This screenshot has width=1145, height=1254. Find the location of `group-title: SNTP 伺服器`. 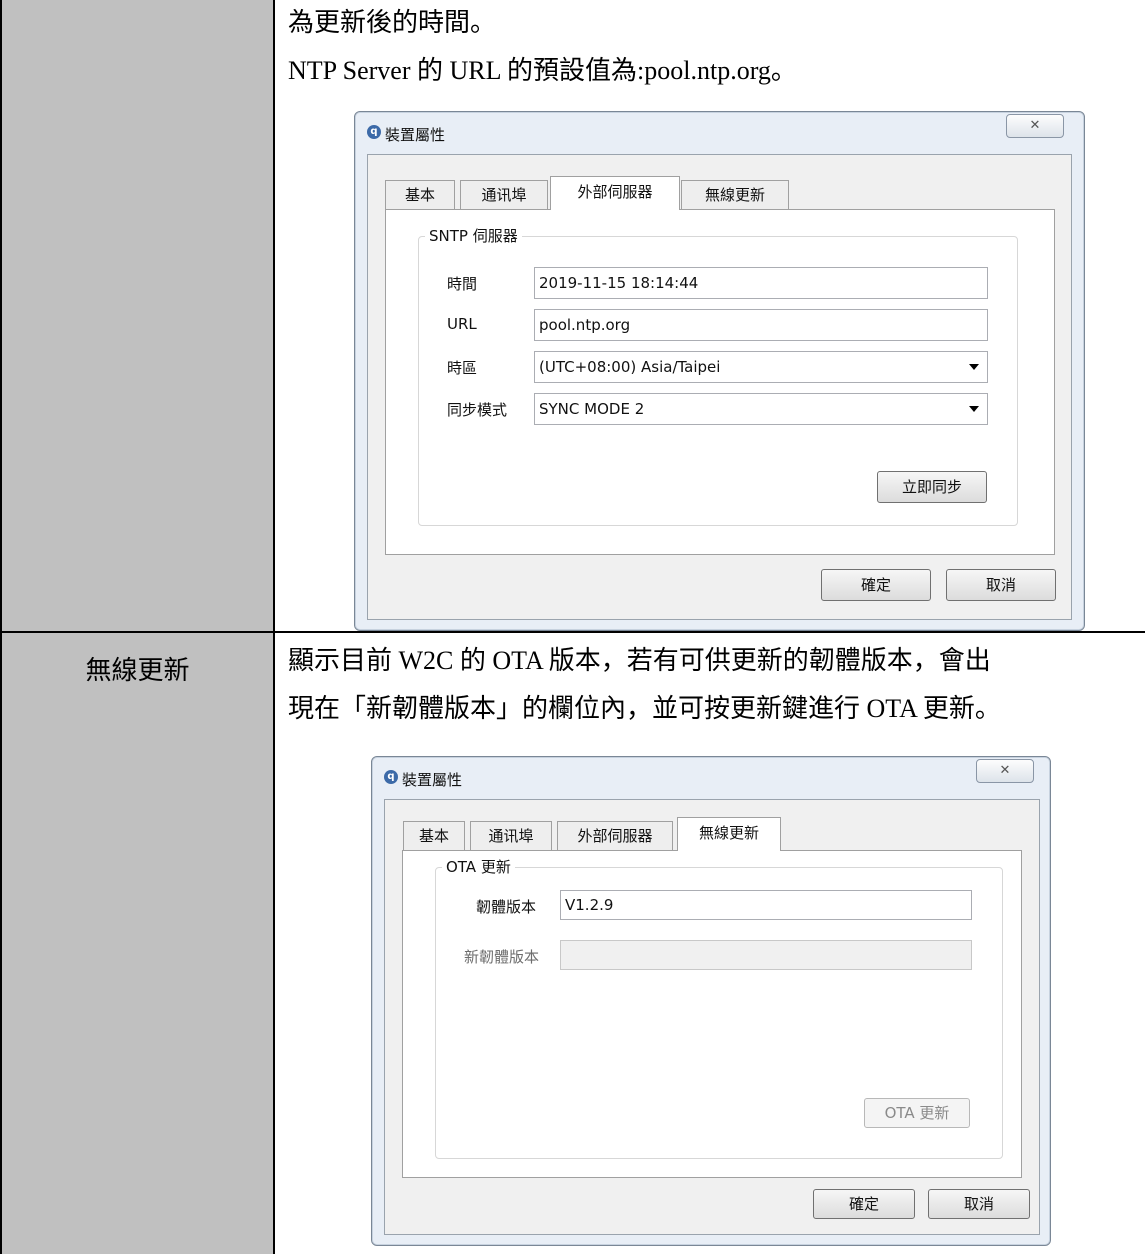

group-title: SNTP 伺服器 is located at coordinates (473, 235).